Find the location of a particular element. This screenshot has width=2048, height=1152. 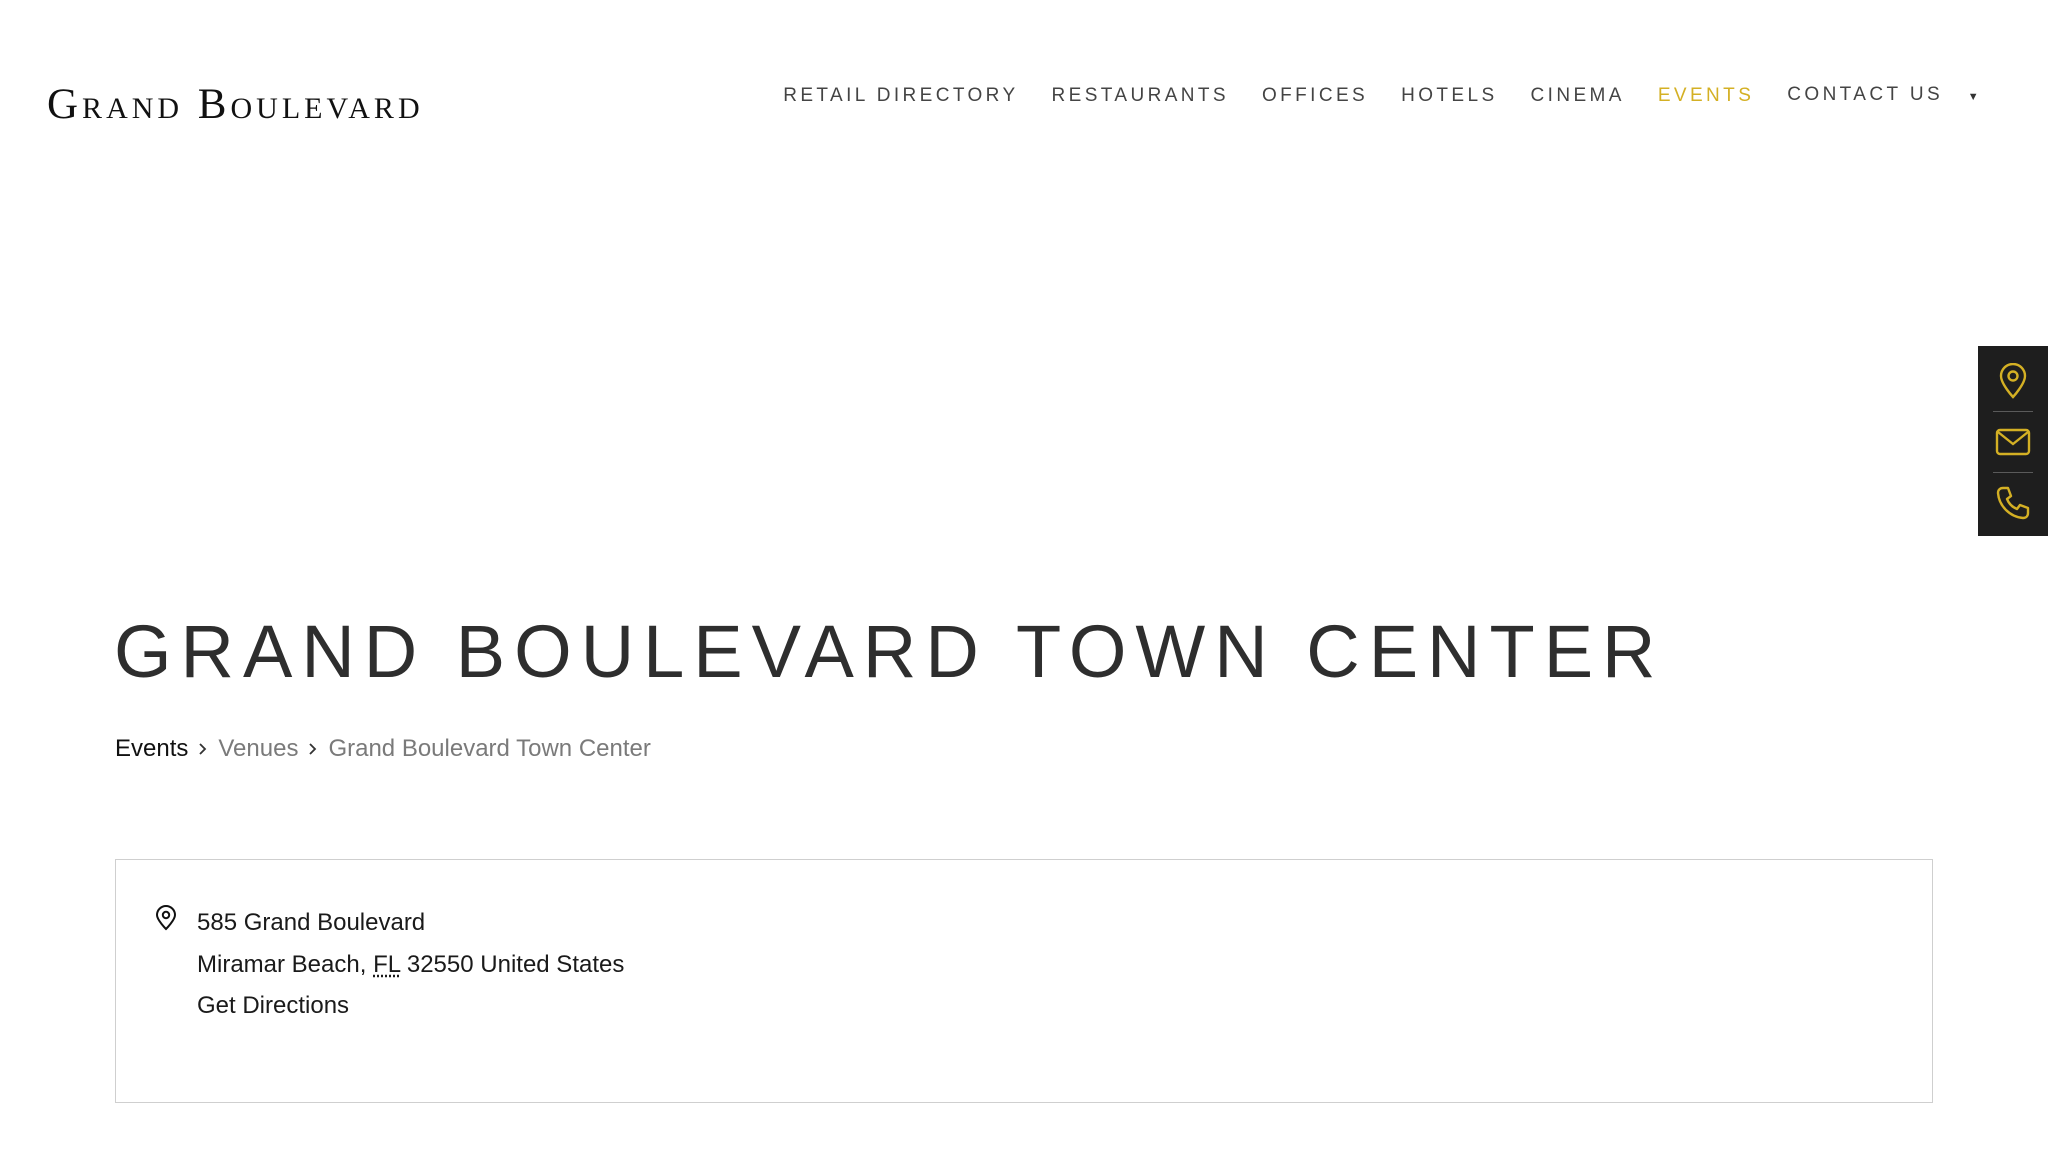

location-button is located at coordinates (2013, 381).